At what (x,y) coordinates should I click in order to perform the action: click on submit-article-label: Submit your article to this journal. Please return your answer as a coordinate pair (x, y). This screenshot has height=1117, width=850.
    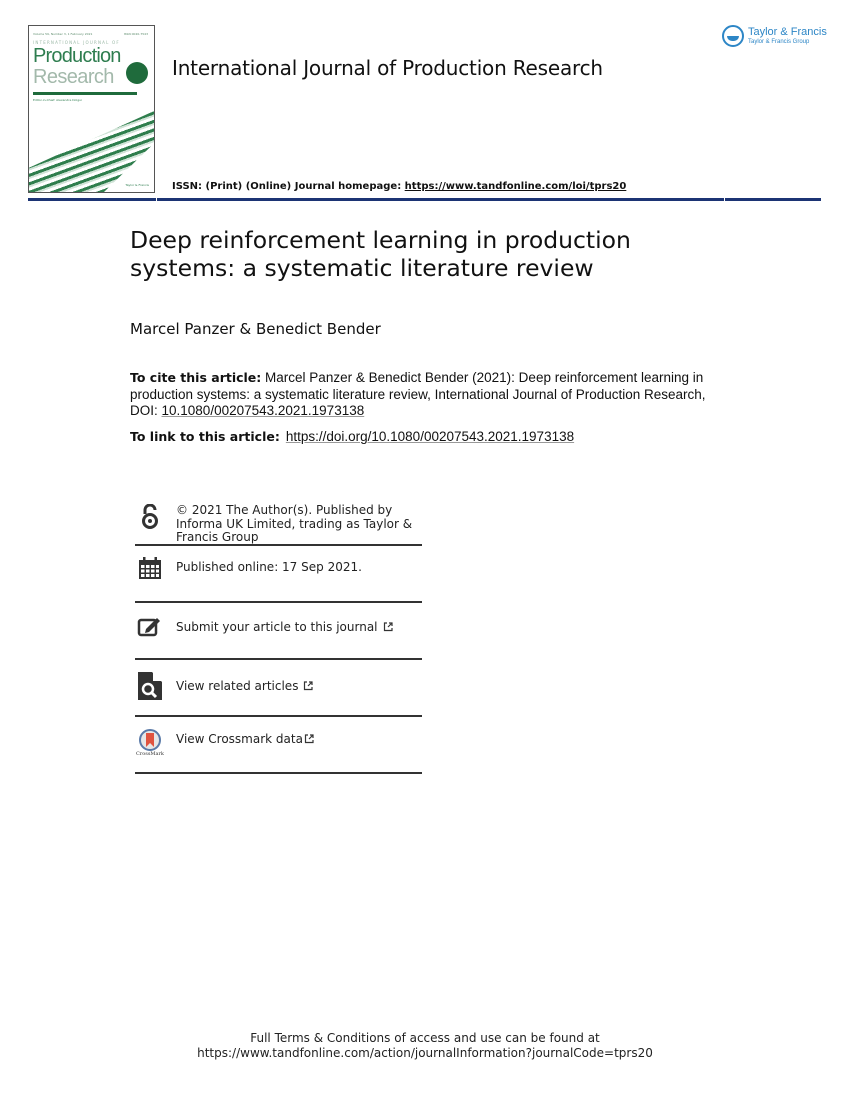
    Looking at the image, I should click on (277, 627).